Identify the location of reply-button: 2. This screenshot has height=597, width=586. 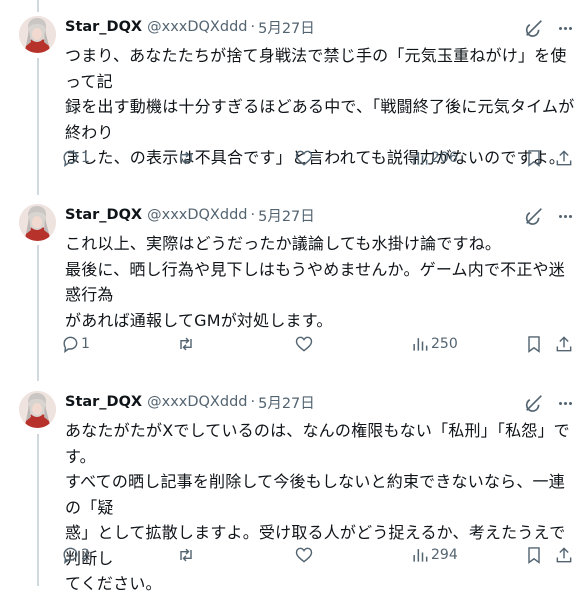
(75, 555).